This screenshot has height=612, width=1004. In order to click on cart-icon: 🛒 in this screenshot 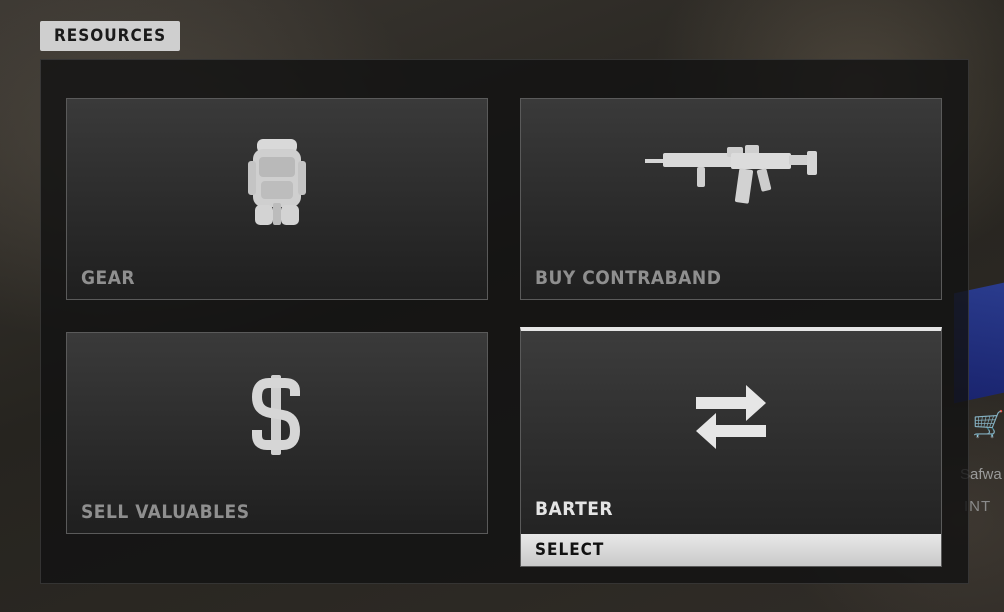, I will do `click(988, 425)`.